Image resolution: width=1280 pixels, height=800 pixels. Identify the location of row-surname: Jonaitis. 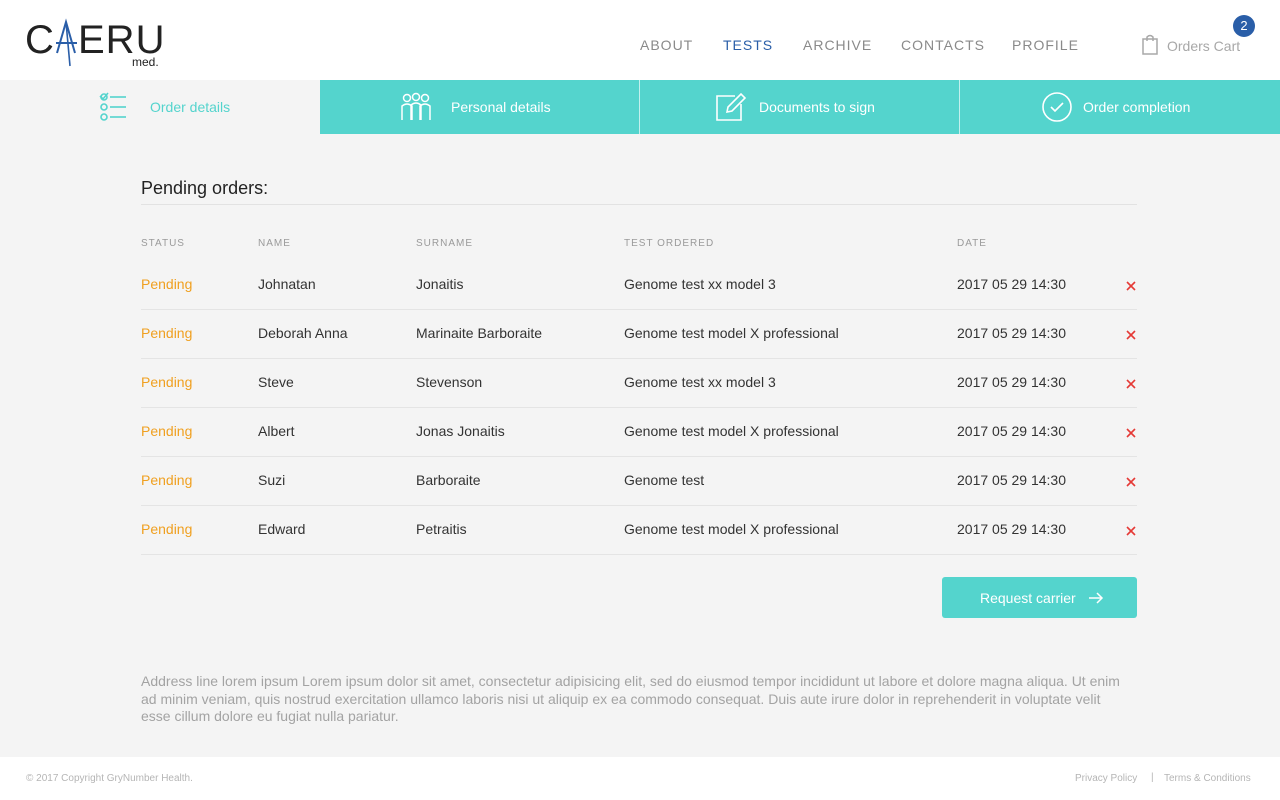
(440, 284).